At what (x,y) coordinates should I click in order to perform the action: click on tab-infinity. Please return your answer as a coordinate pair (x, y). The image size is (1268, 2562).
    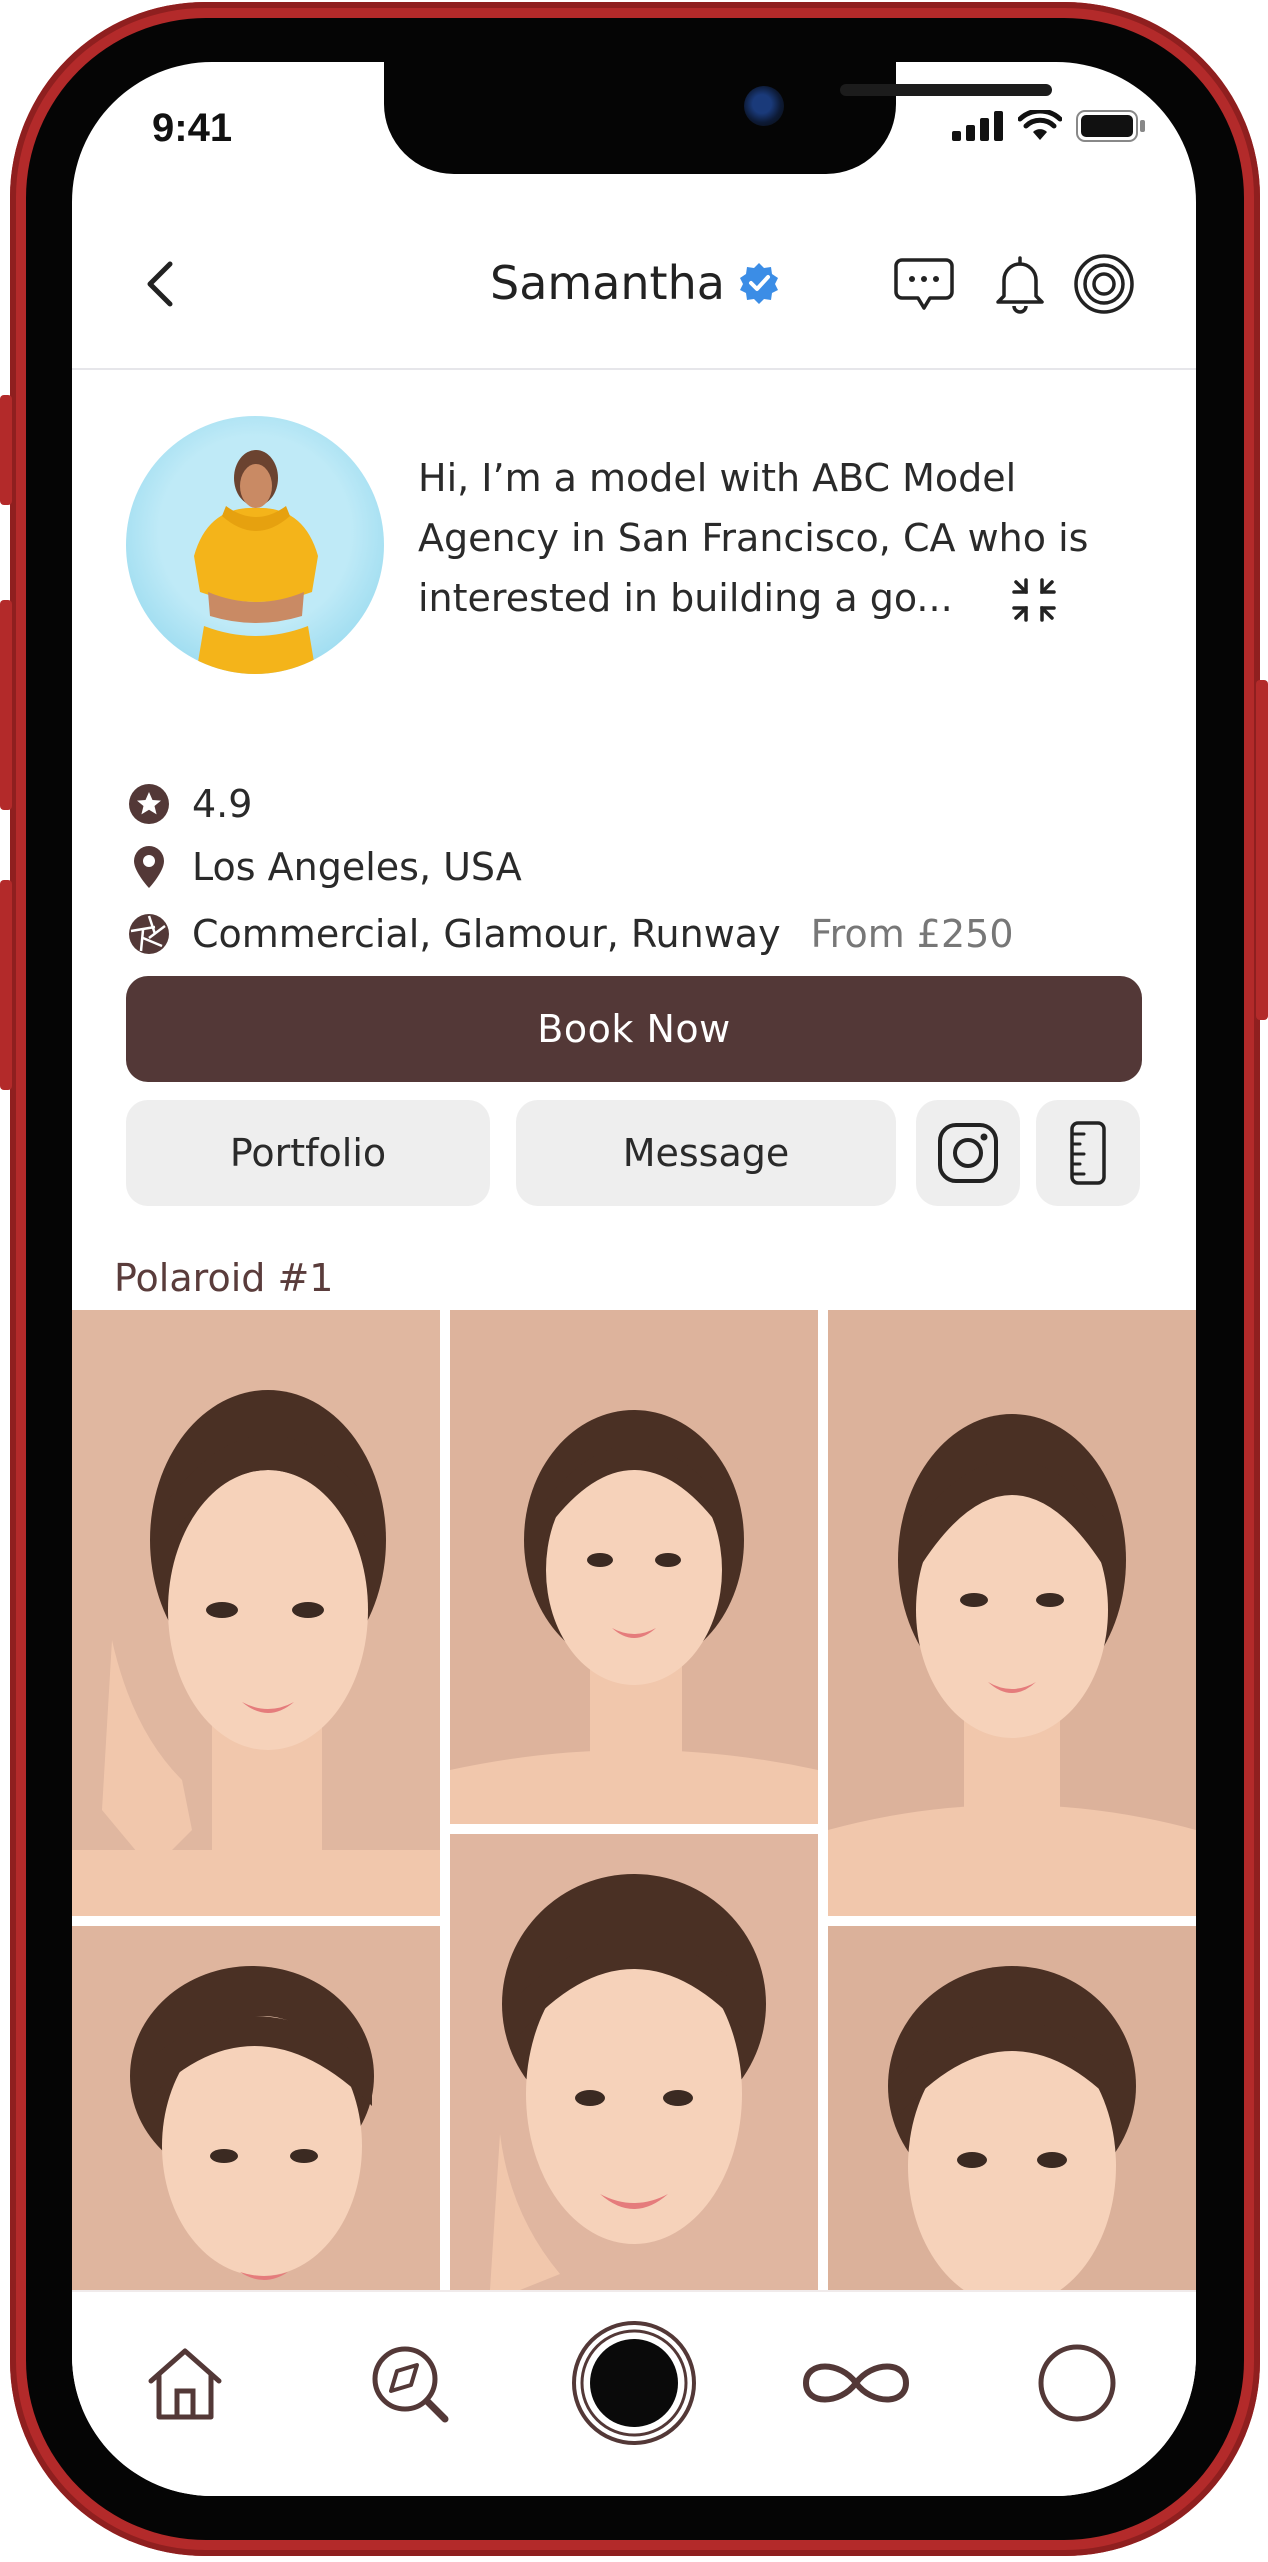
    Looking at the image, I should click on (856, 2383).